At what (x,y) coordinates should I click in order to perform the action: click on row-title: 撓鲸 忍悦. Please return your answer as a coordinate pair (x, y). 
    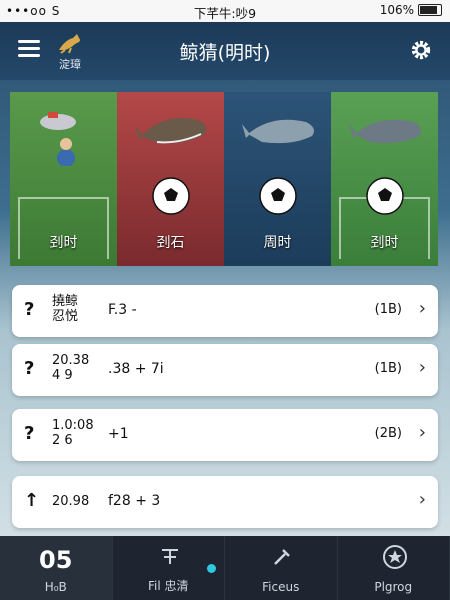
    Looking at the image, I should click on (65, 309).